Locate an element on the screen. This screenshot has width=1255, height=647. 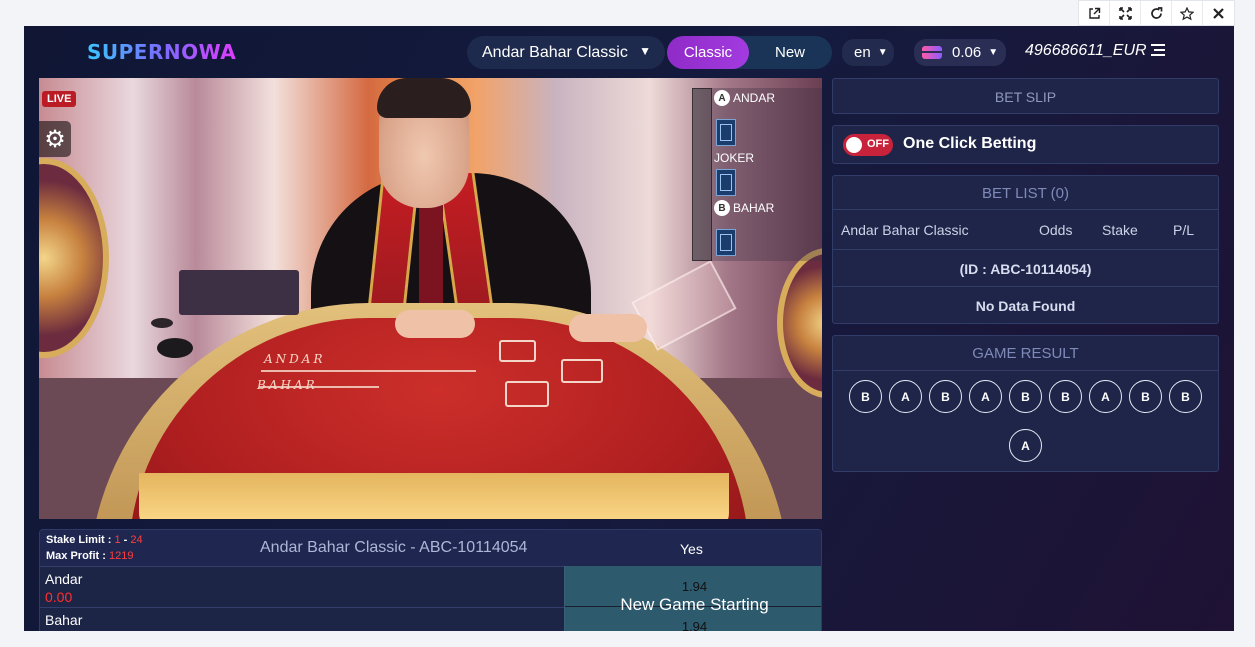
game-status-text: New Game Starting is located at coordinates (694, 604).